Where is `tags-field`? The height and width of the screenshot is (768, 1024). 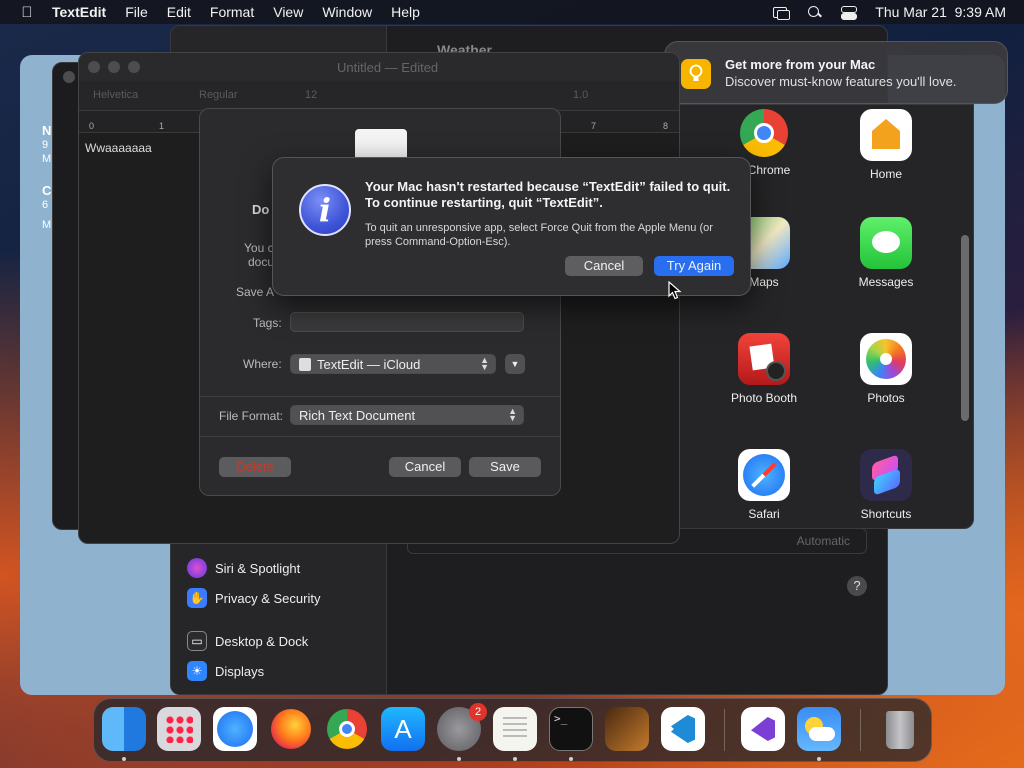
tags-field is located at coordinates (407, 322).